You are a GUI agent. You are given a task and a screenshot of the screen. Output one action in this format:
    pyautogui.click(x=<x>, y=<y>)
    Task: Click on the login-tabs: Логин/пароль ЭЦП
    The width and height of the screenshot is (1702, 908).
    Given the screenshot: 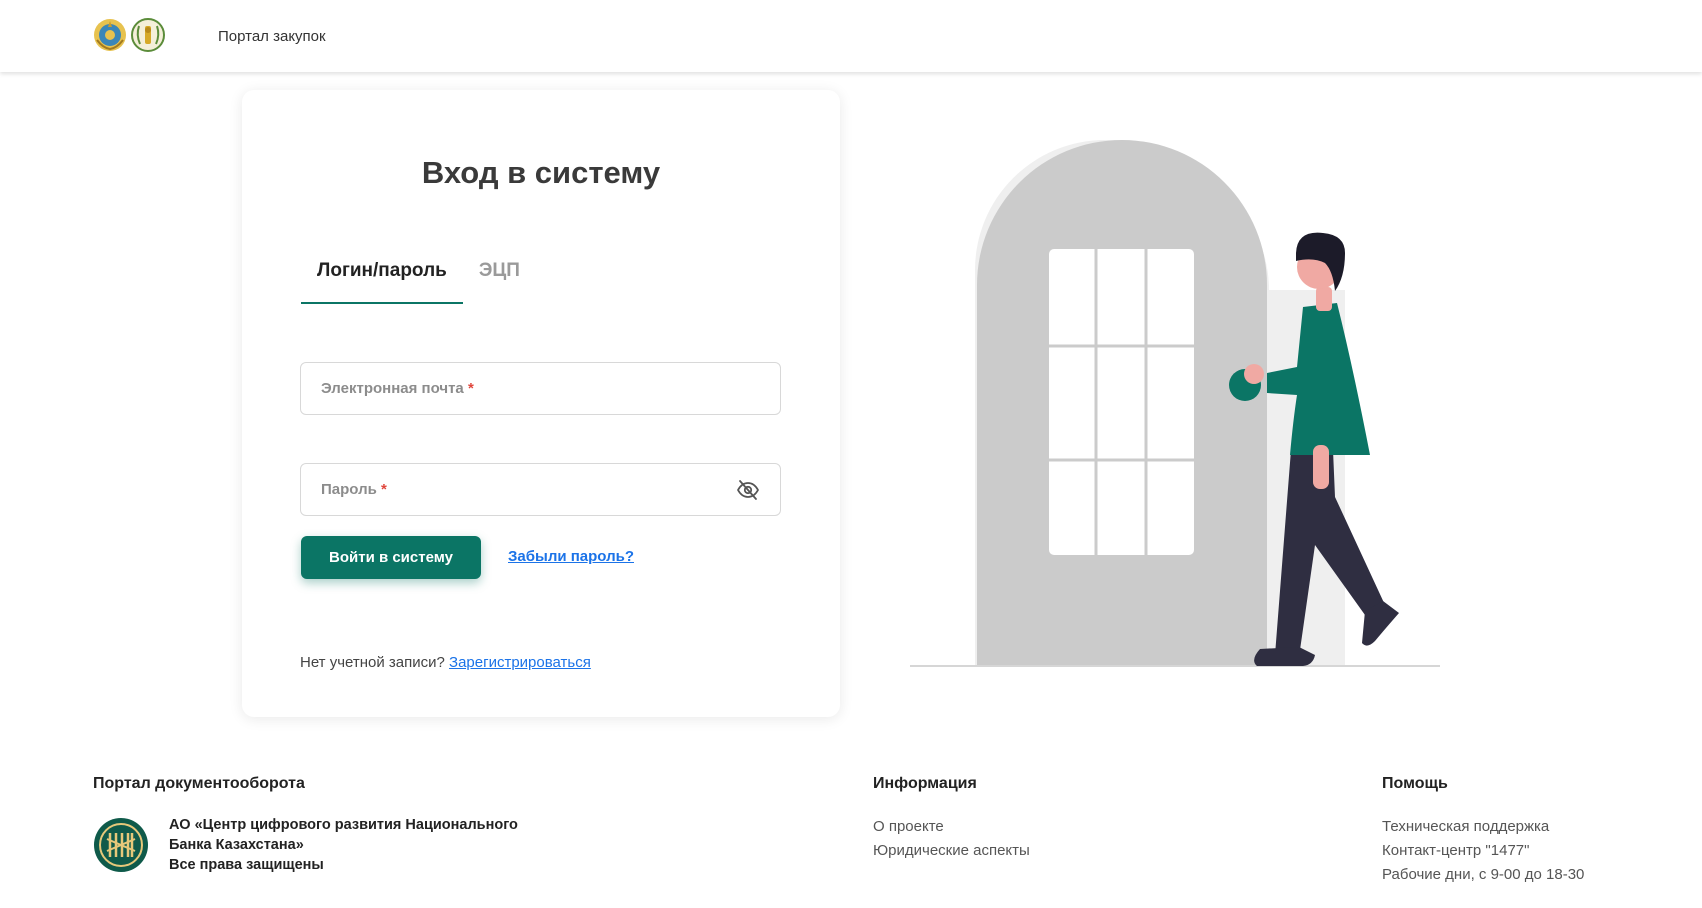 What is the action you would take?
    pyautogui.click(x=418, y=275)
    